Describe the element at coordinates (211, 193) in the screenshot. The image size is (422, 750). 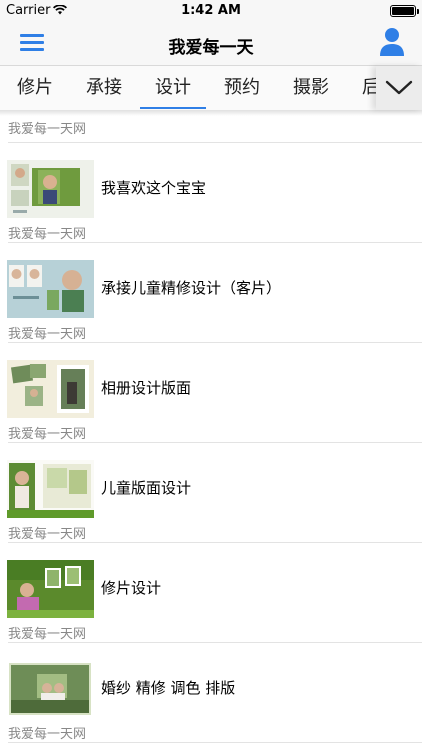
I see `list-item: 我喜欢这个宝宝 我爱每一天网` at that location.